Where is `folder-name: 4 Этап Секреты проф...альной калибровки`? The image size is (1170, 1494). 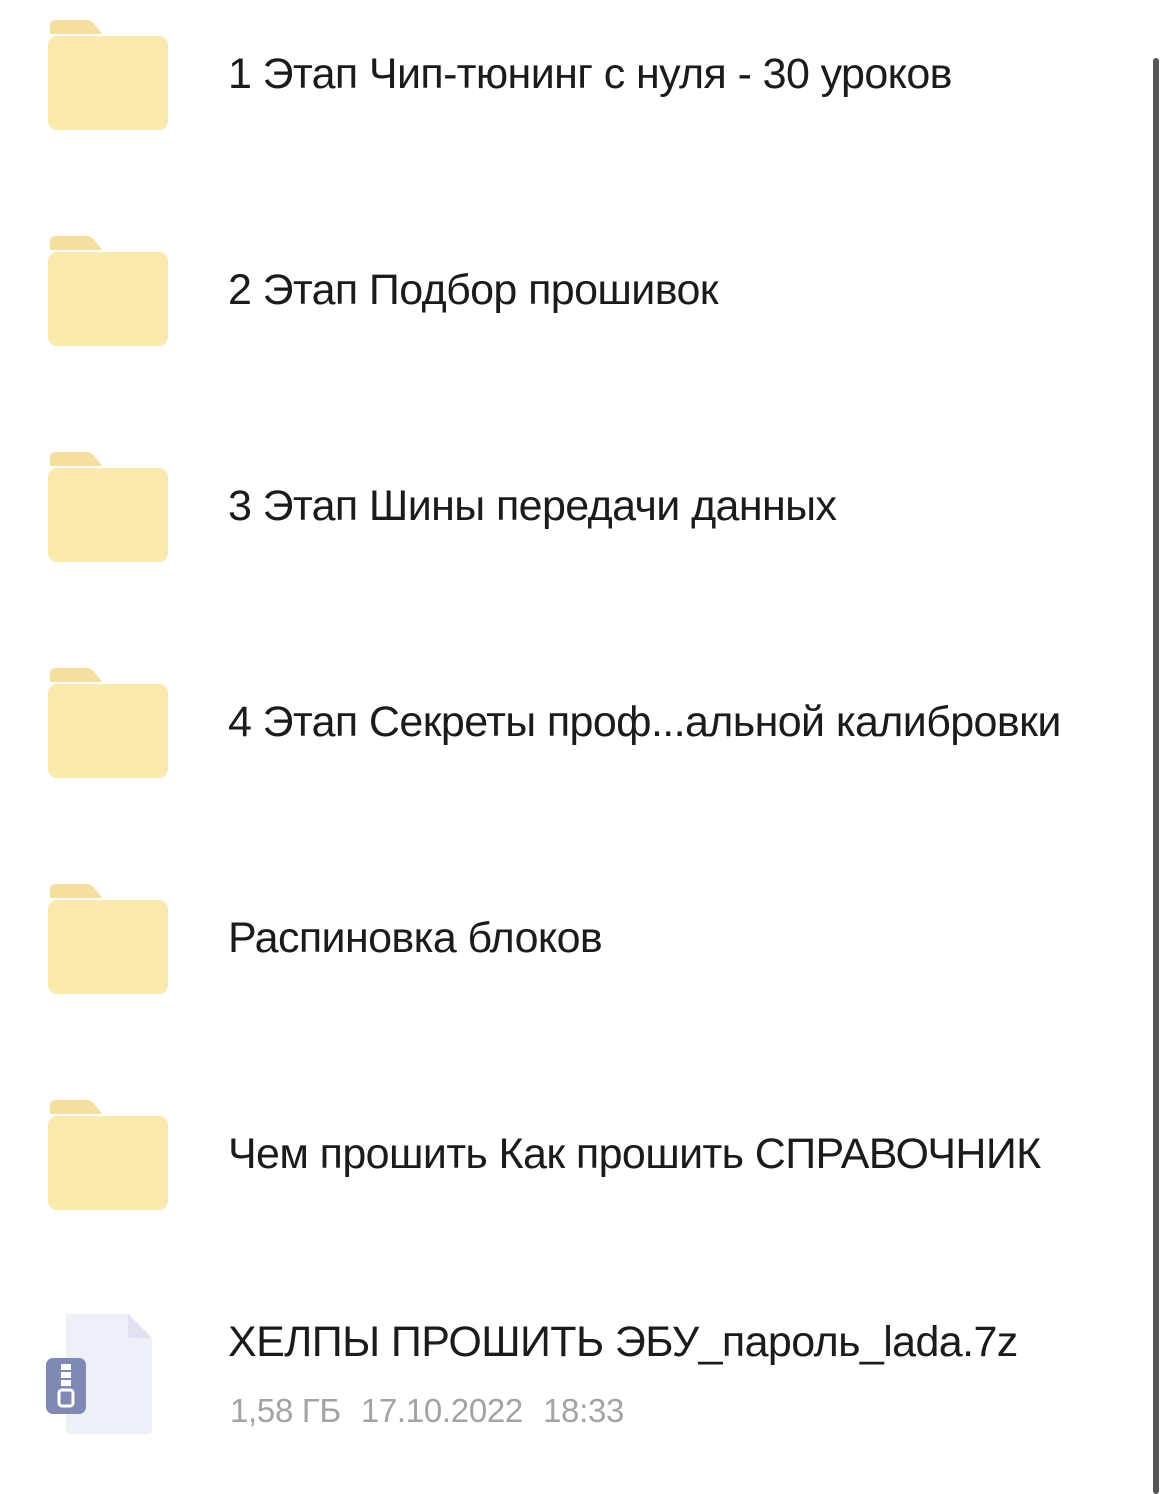 folder-name: 4 Этап Секреты проф...альной калибровки is located at coordinates (644, 722).